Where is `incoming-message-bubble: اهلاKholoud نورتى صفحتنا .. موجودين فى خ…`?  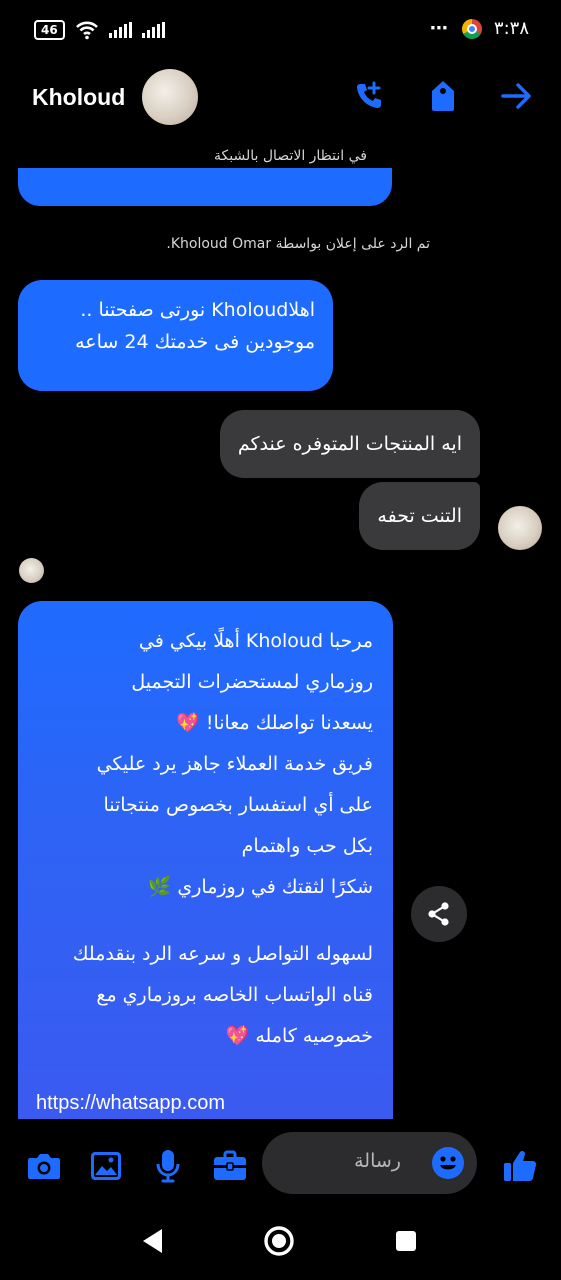 incoming-message-bubble: اهلاKholoud نورتى صفحتنا .. موجودين فى خ… is located at coordinates (175, 335).